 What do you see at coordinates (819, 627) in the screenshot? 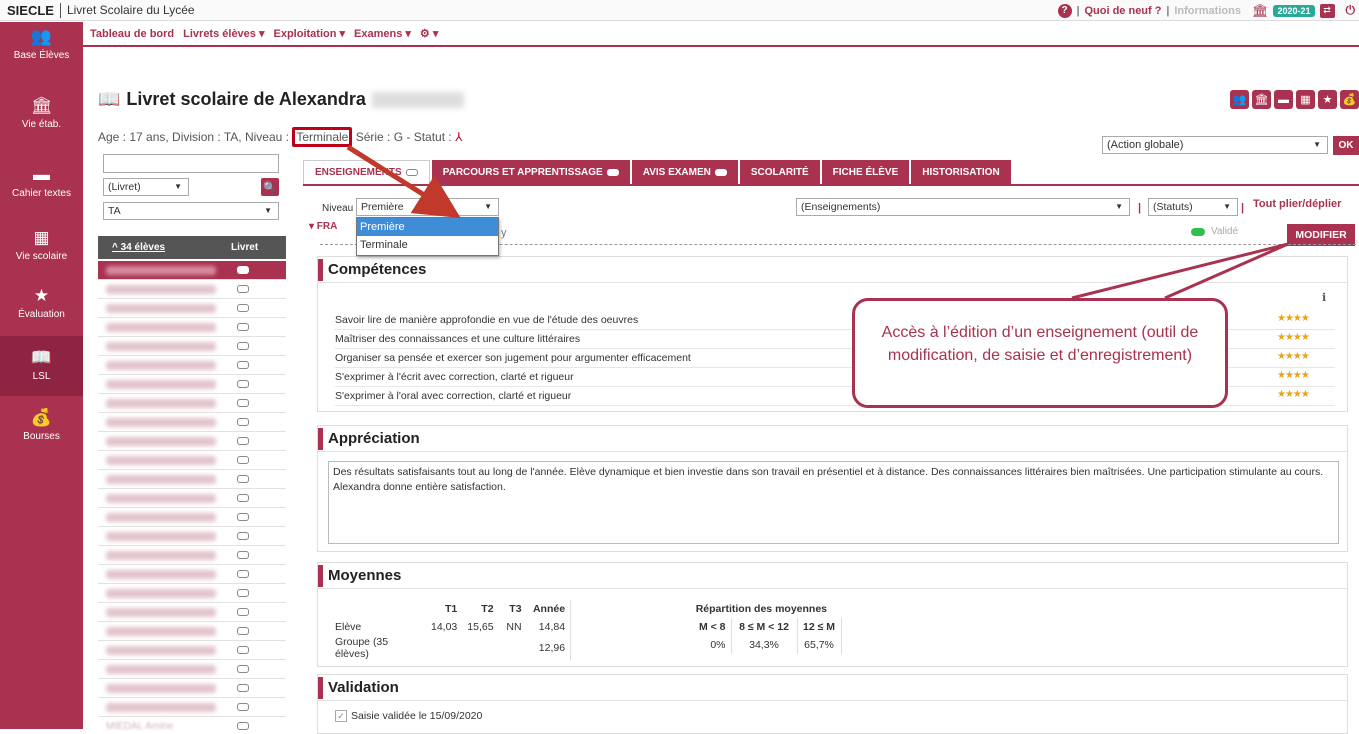
I see `col-header: 12 ≤ M` at bounding box center [819, 627].